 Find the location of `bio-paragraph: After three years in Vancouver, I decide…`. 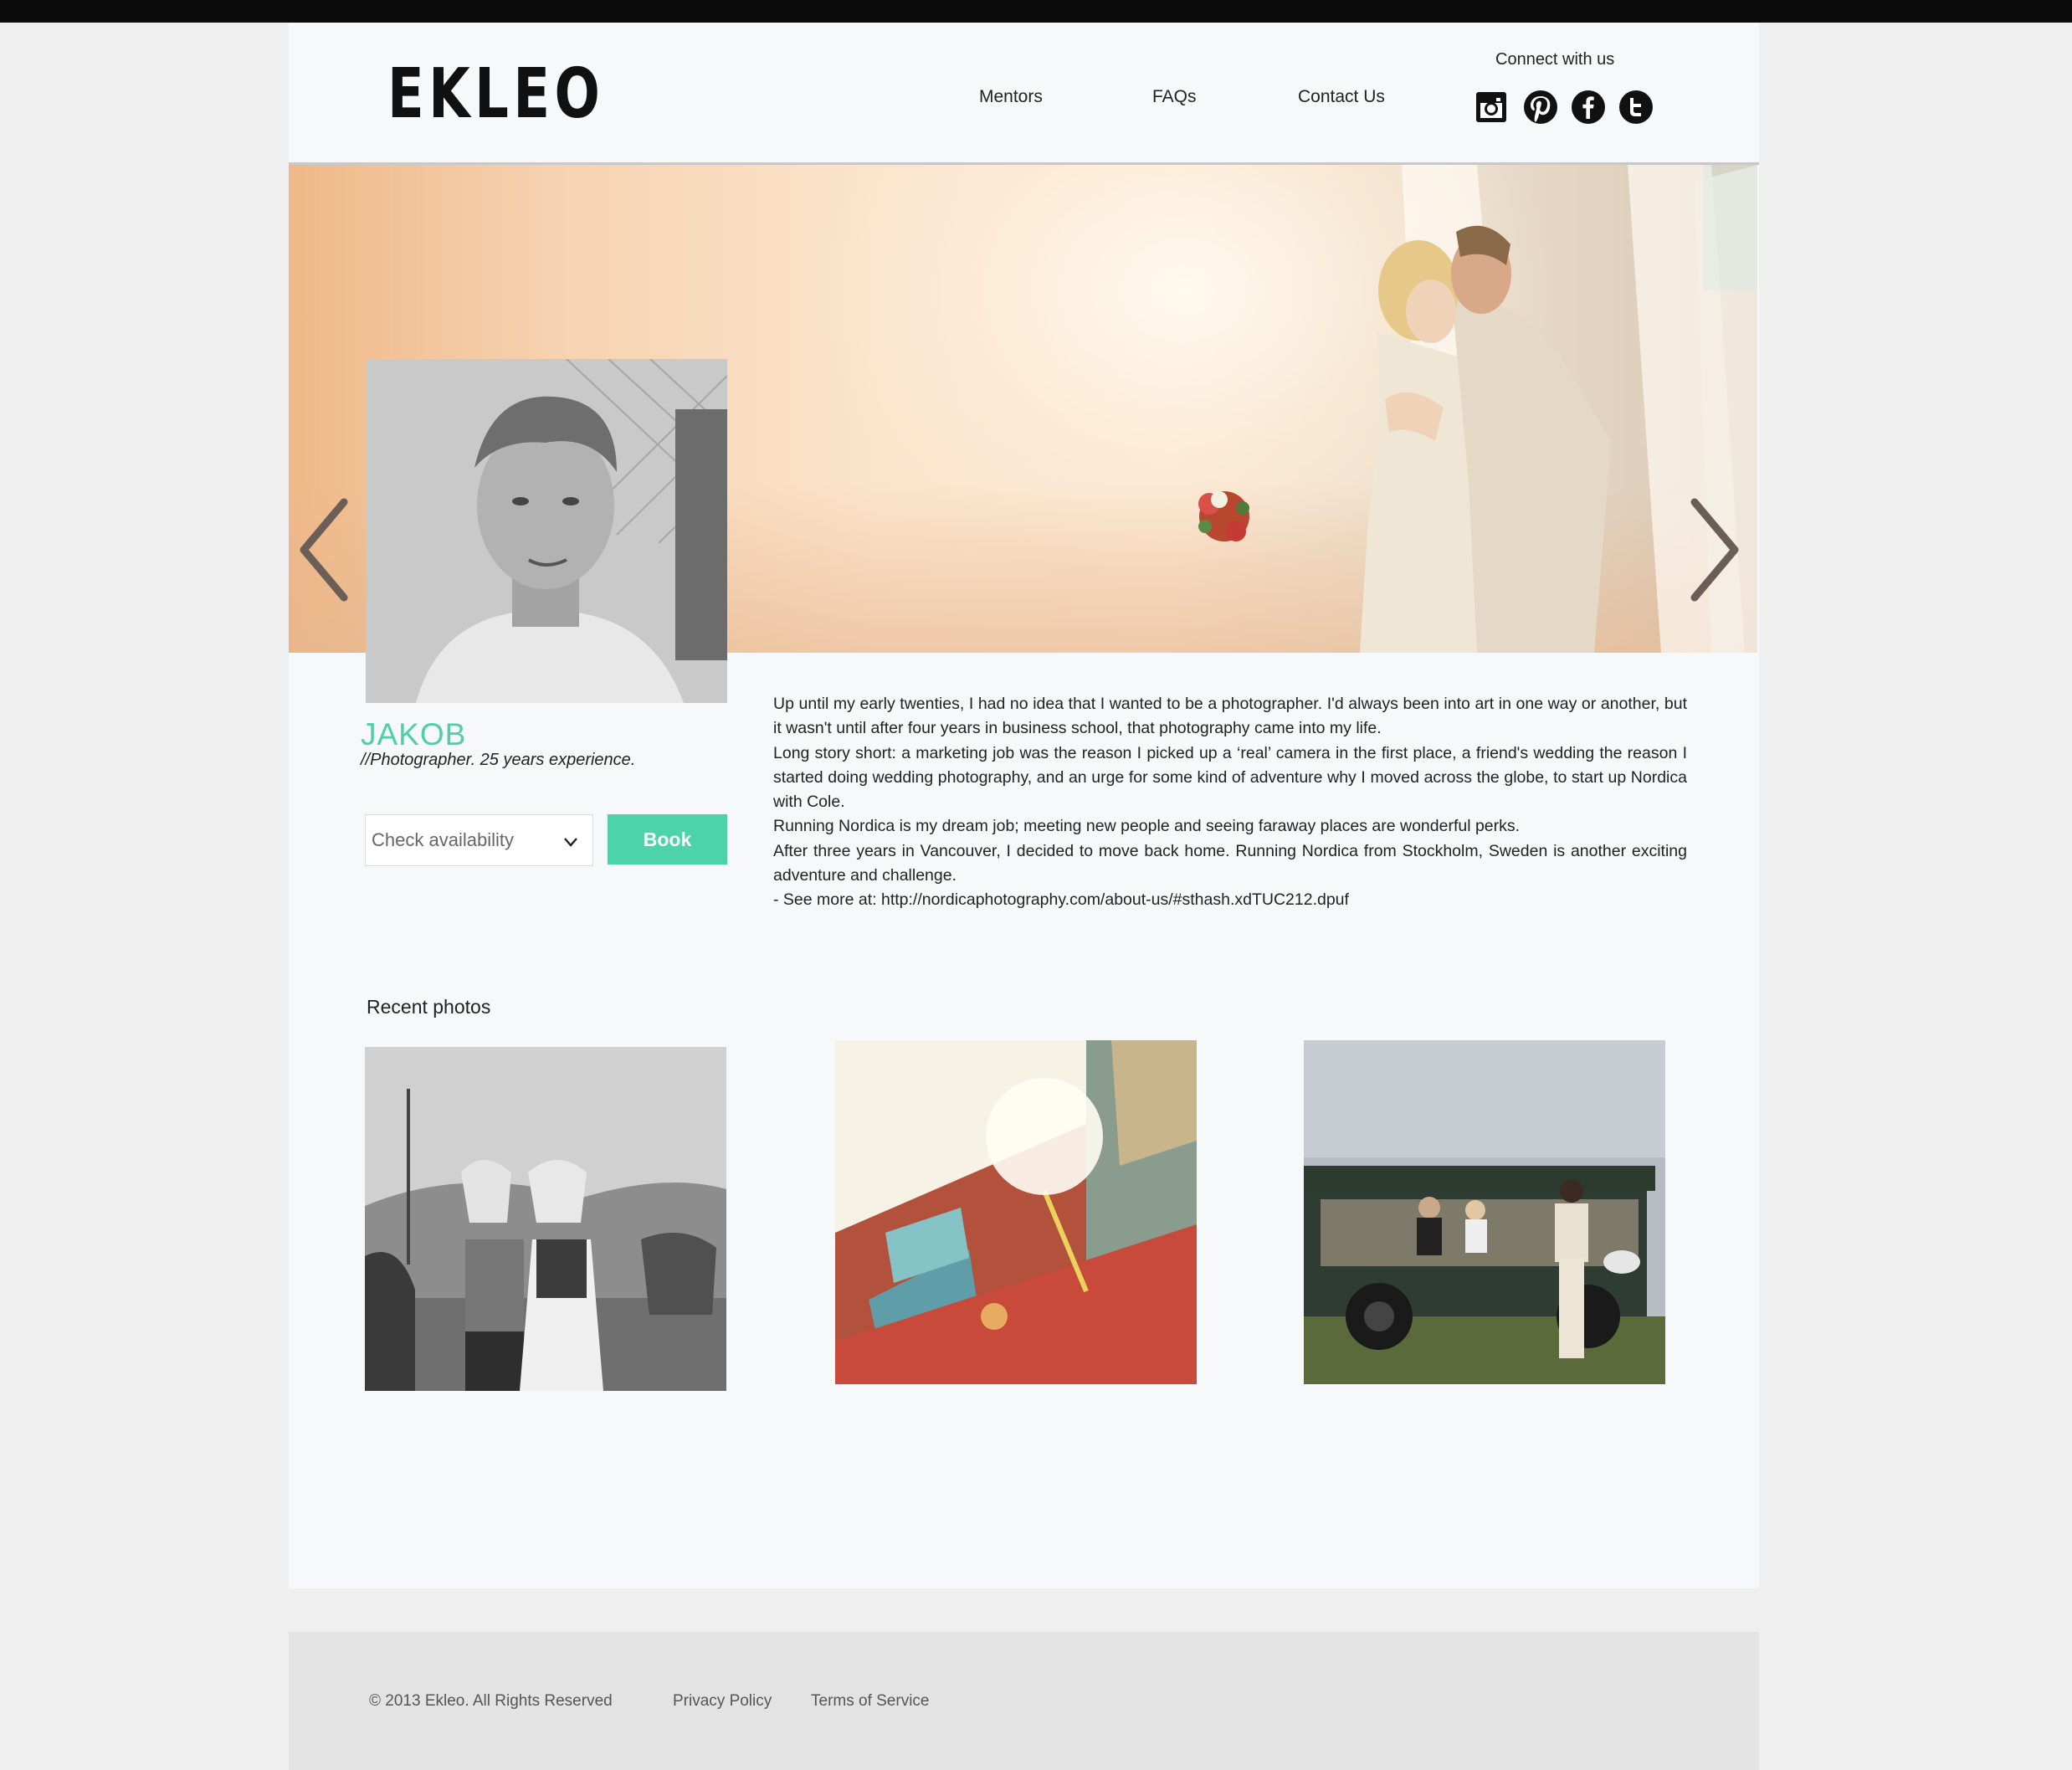

bio-paragraph: After three years in Vancouver, I decide… is located at coordinates (1230, 863).